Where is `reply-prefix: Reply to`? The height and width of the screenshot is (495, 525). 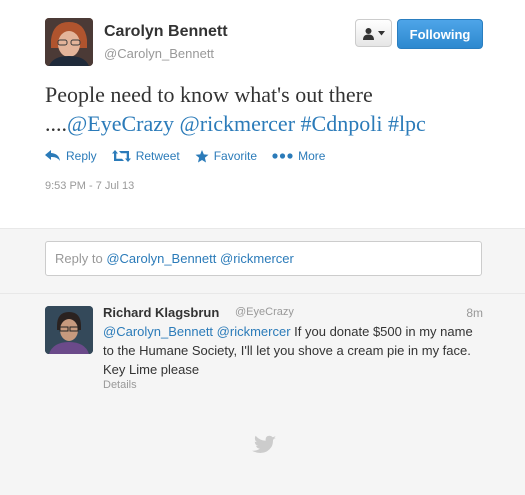
reply-prefix: Reply to is located at coordinates (79, 258).